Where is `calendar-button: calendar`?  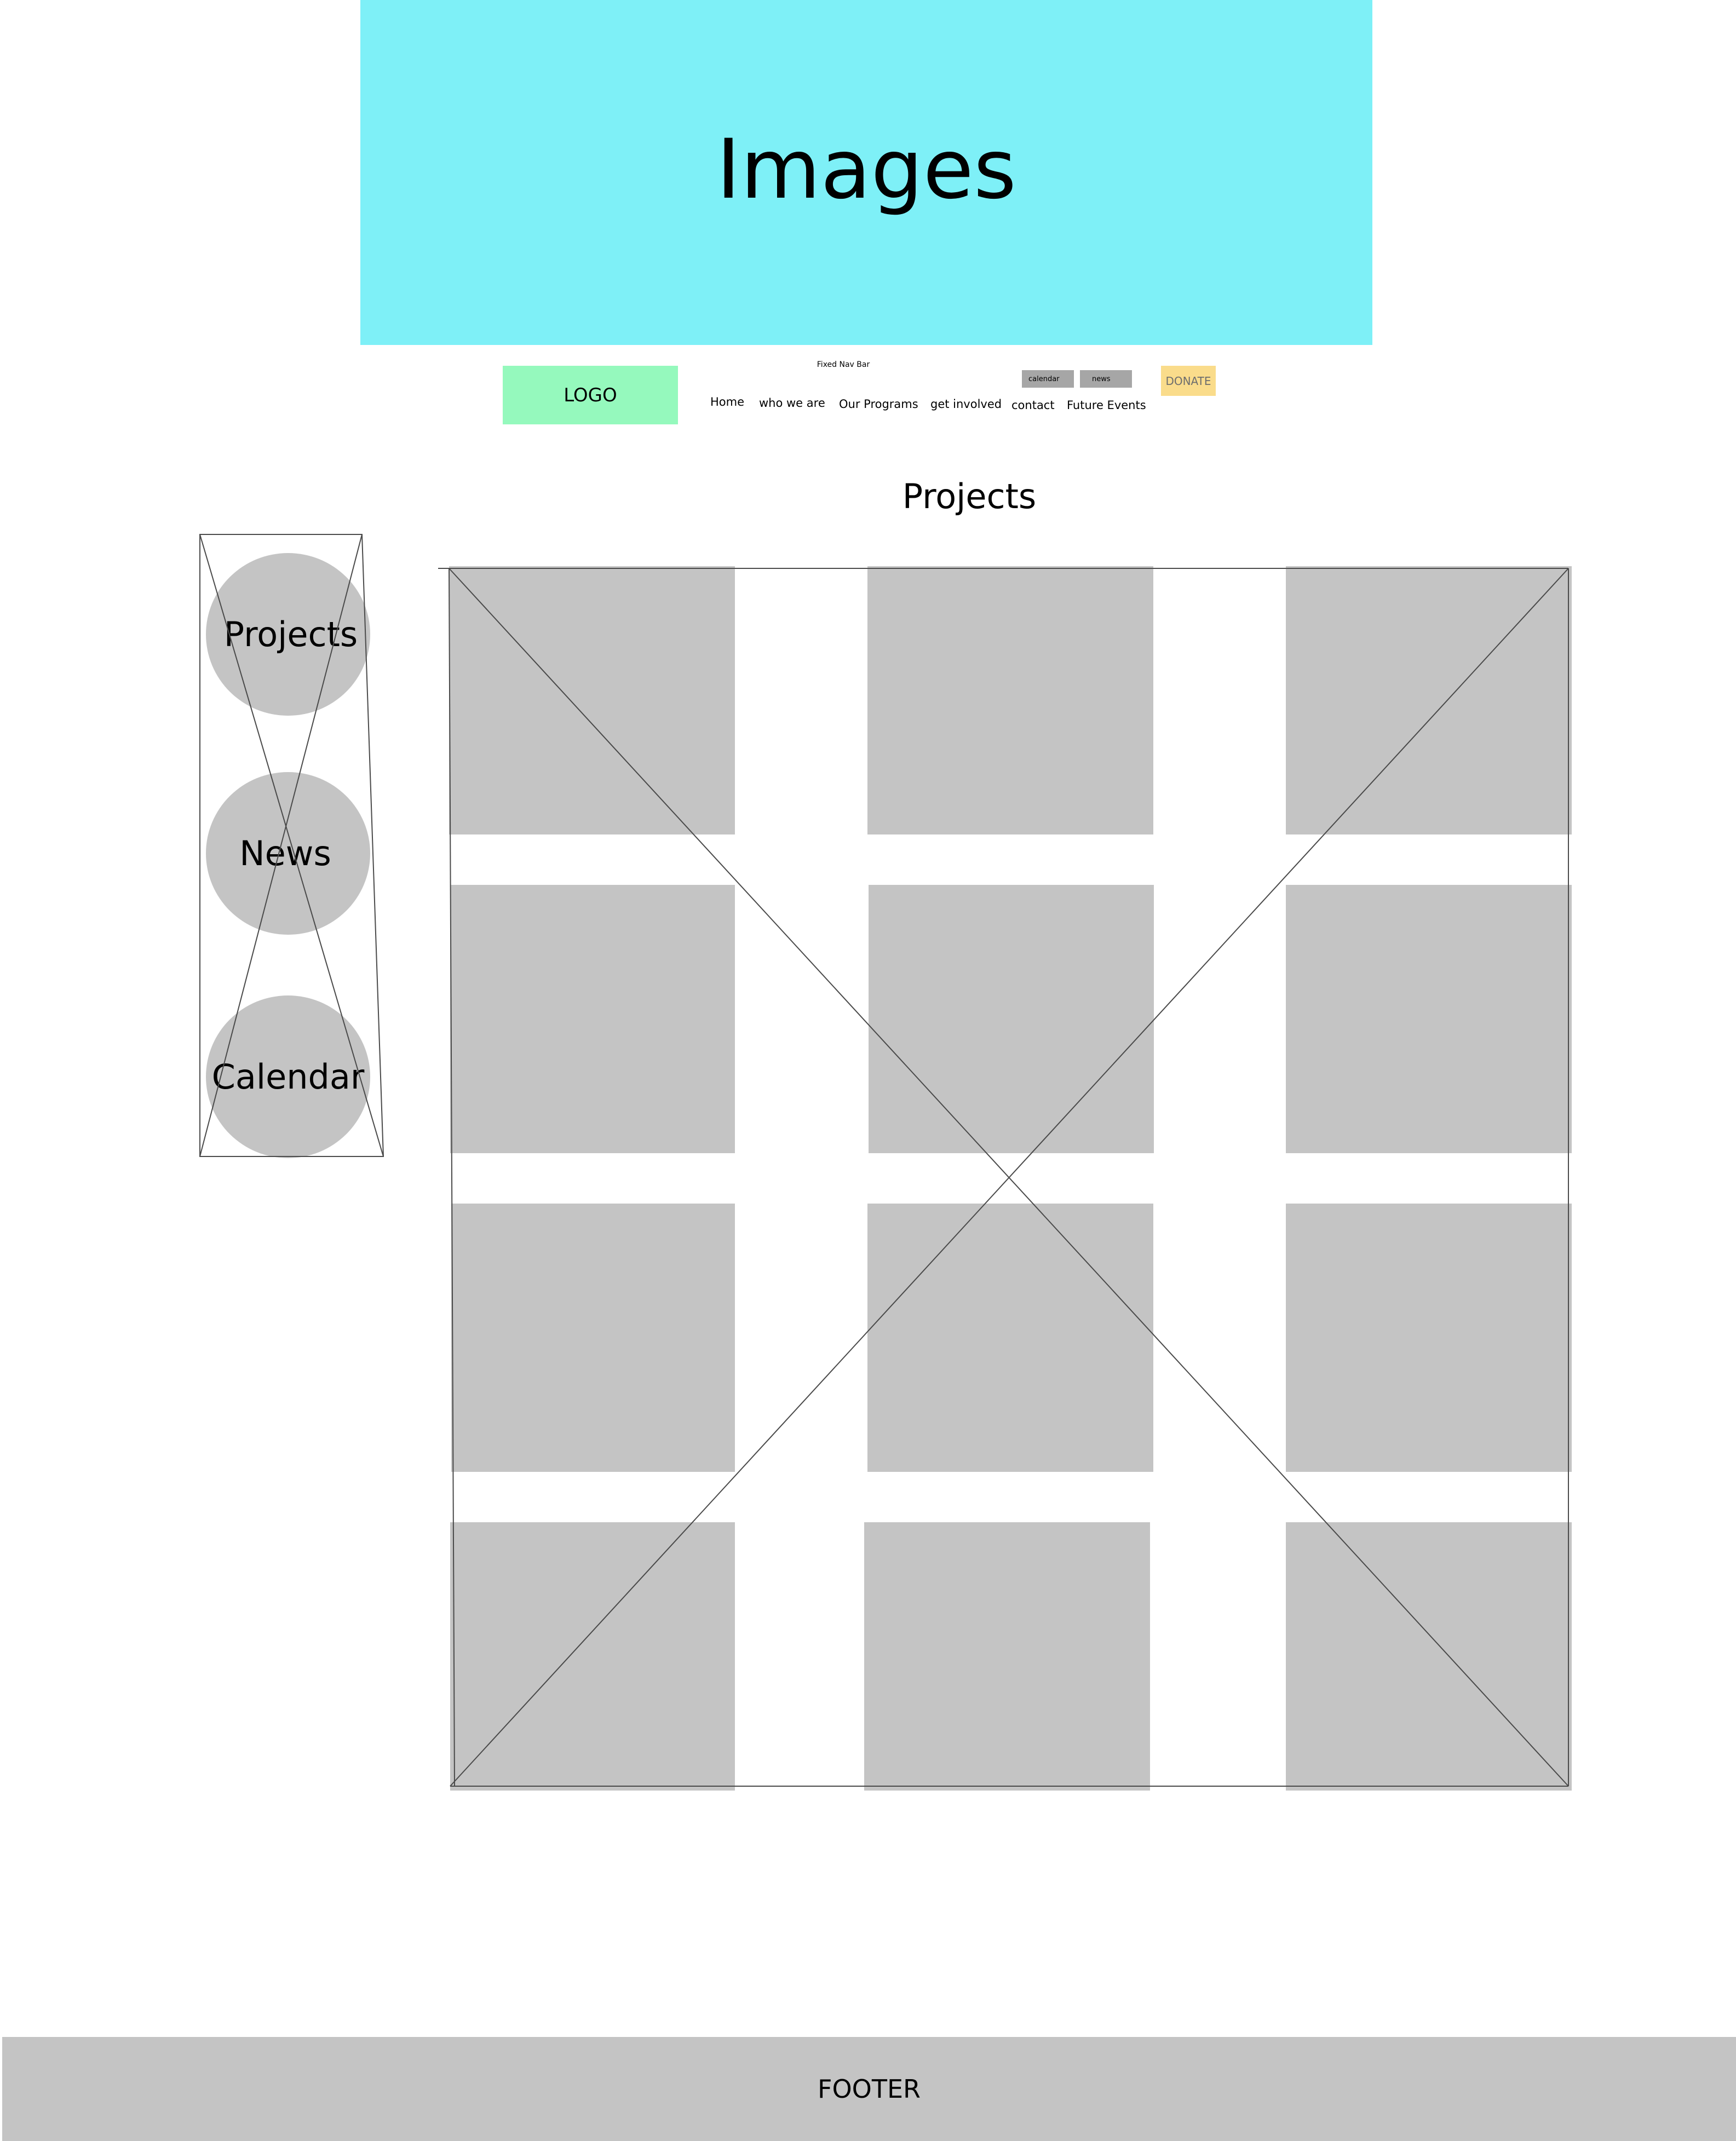 calendar-button: calendar is located at coordinates (1048, 379).